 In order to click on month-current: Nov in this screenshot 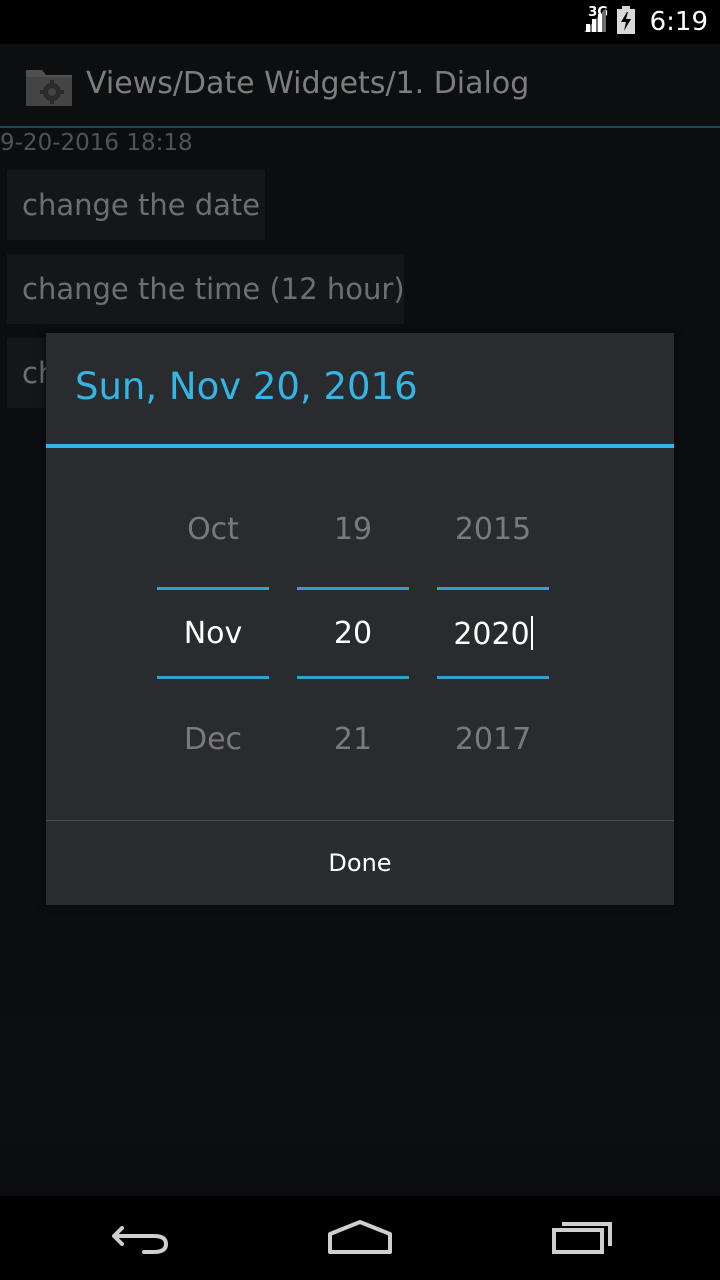, I will do `click(213, 633)`.